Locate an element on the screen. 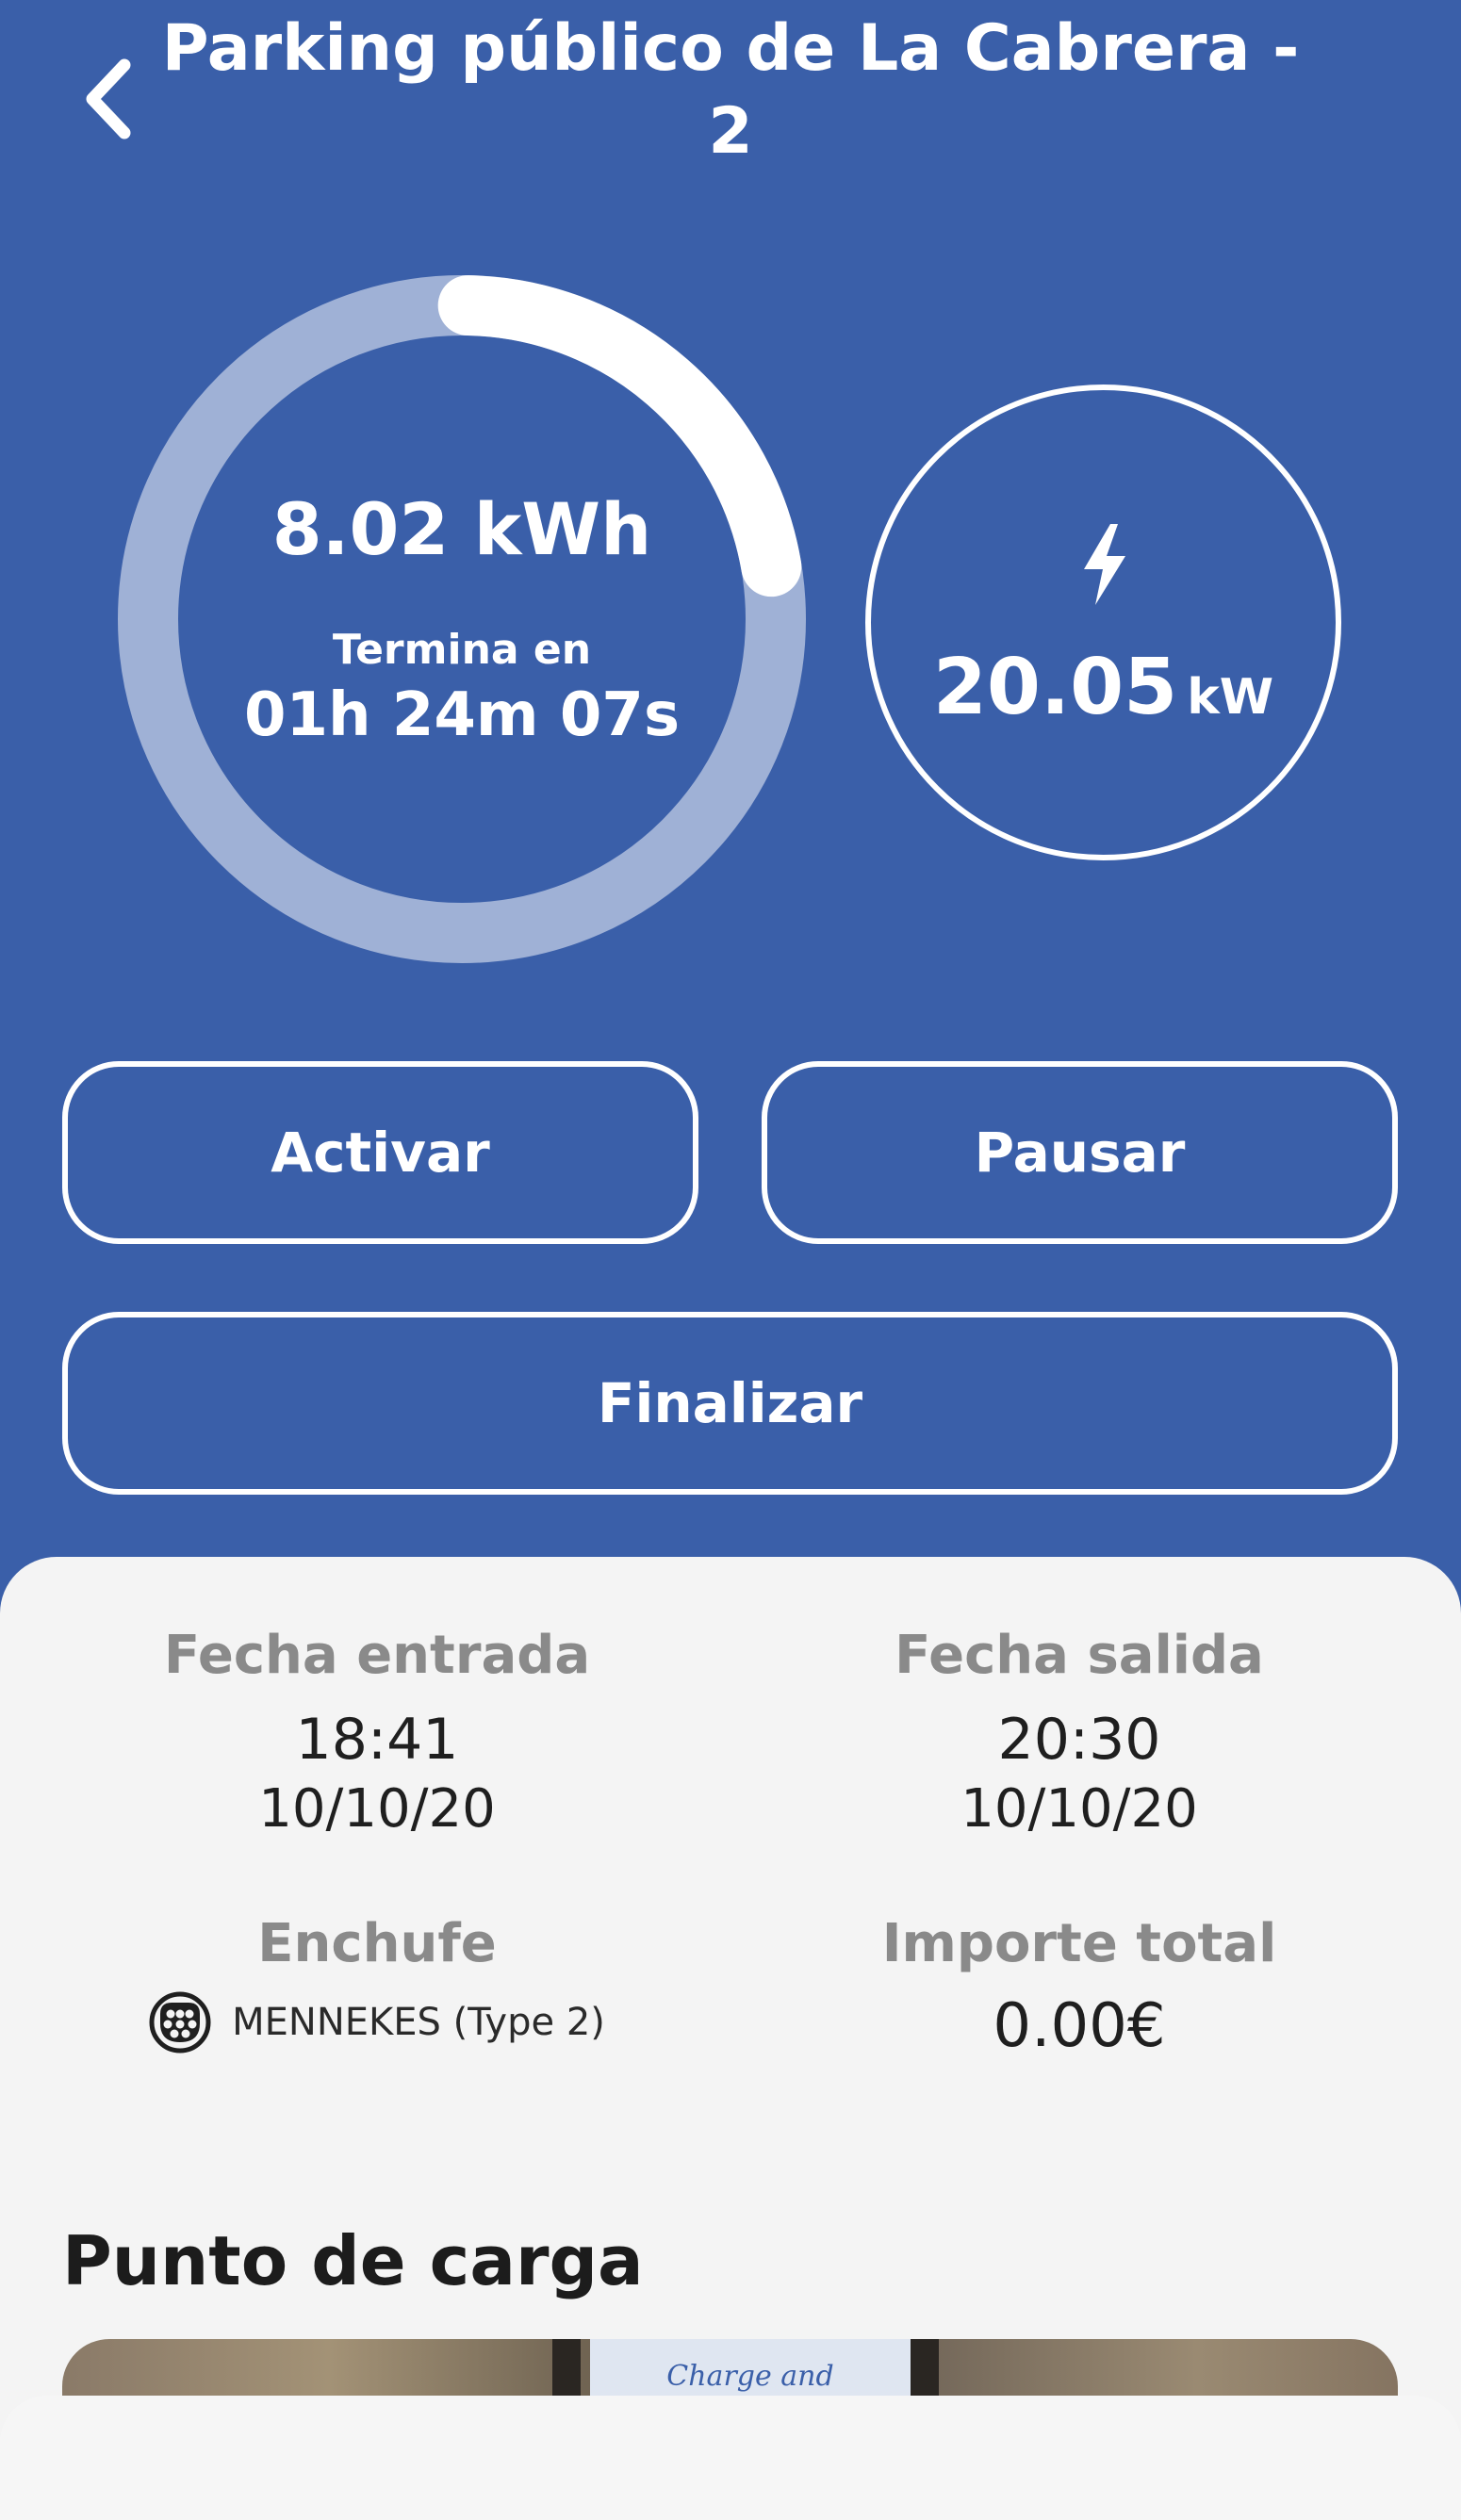 The width and height of the screenshot is (1461, 2520). entry-date-label: Fecha entrada is located at coordinates (377, 1655).